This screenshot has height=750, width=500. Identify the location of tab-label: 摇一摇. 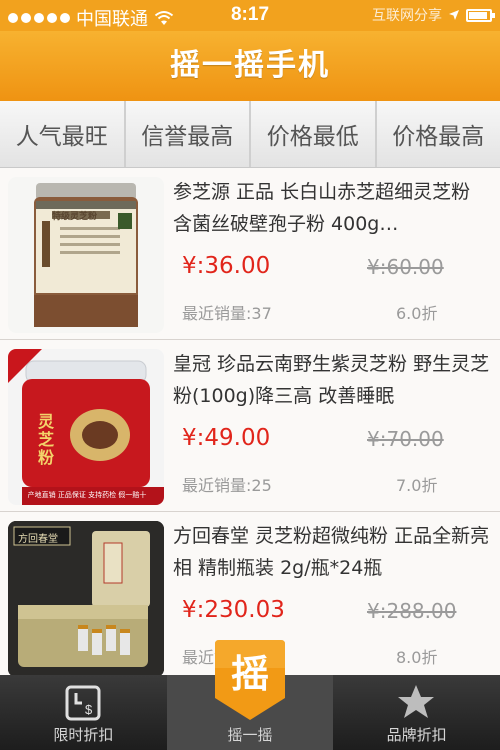
(250, 735).